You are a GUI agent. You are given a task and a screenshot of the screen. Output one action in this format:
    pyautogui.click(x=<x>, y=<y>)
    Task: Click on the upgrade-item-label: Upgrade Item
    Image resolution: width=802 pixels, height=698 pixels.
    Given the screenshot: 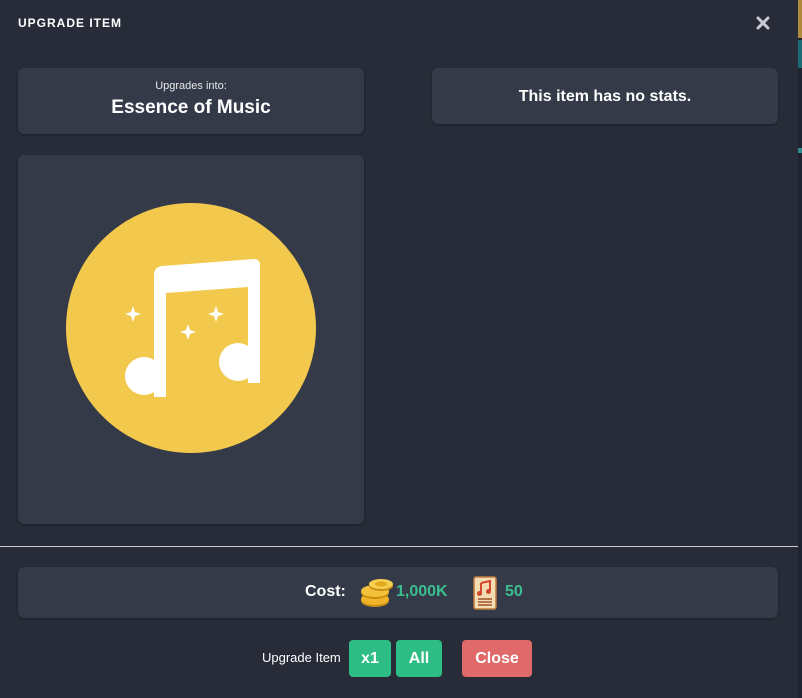 What is the action you would take?
    pyautogui.click(x=301, y=657)
    